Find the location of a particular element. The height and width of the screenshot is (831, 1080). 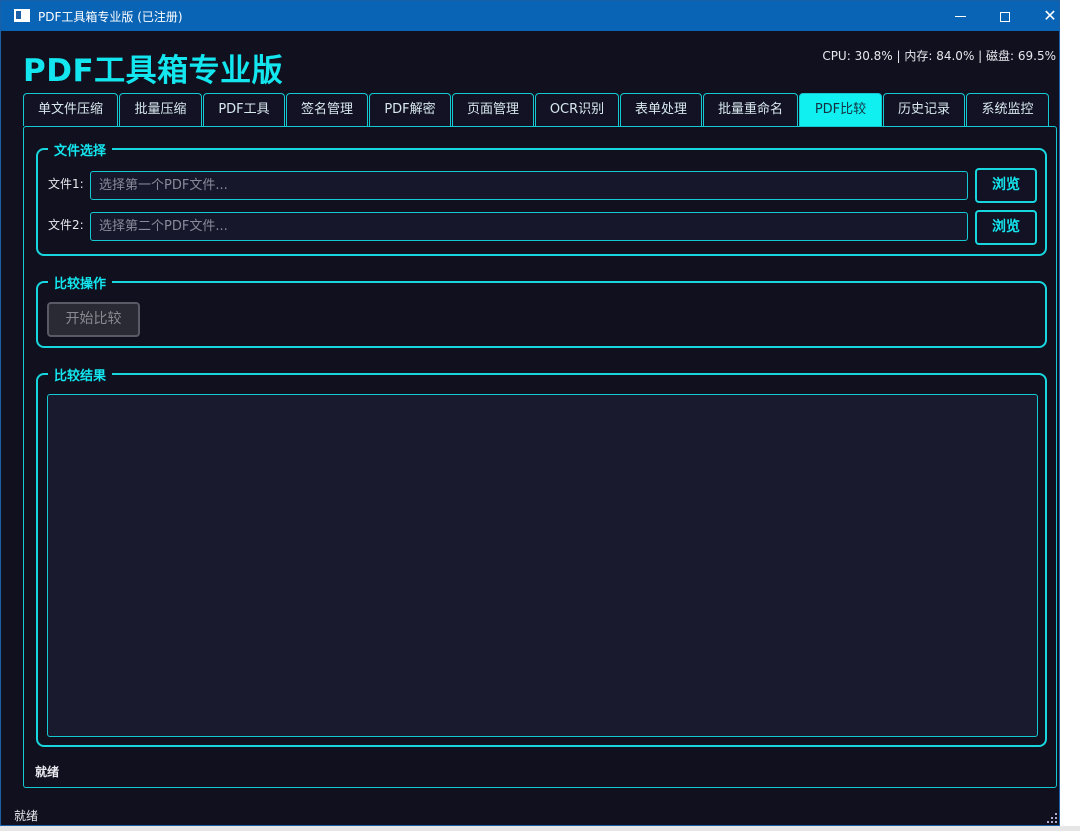

system-stats: CPU: 30.8% | 内存: 84.0% | 磁盘: 69.5% is located at coordinates (939, 56).